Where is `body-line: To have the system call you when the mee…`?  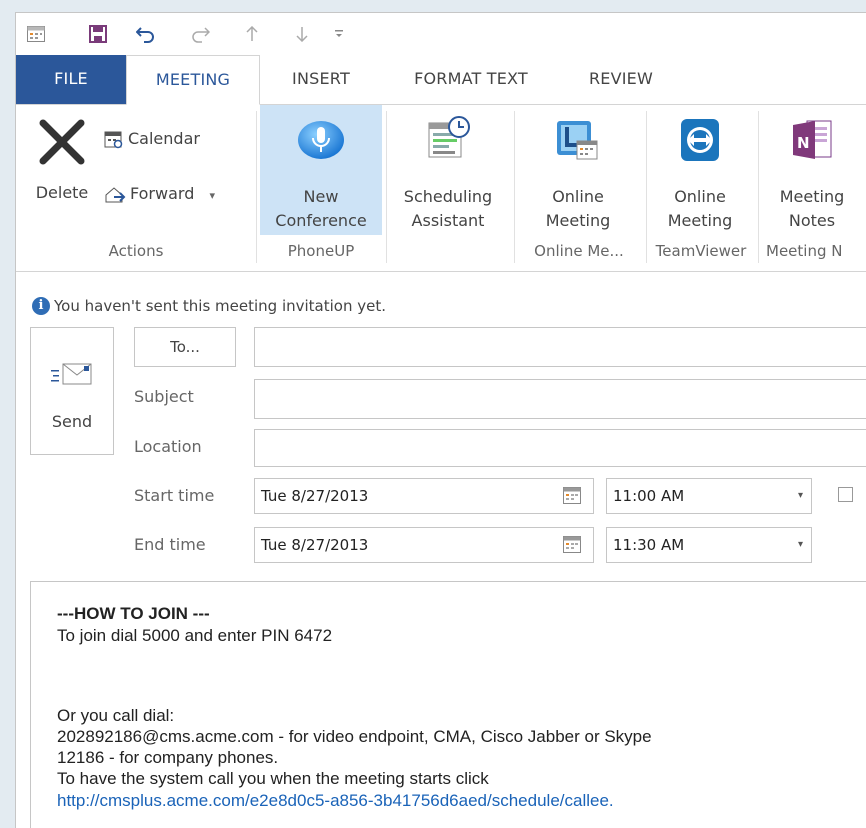
body-line: To have the system call you when the mee… is located at coordinates (273, 778).